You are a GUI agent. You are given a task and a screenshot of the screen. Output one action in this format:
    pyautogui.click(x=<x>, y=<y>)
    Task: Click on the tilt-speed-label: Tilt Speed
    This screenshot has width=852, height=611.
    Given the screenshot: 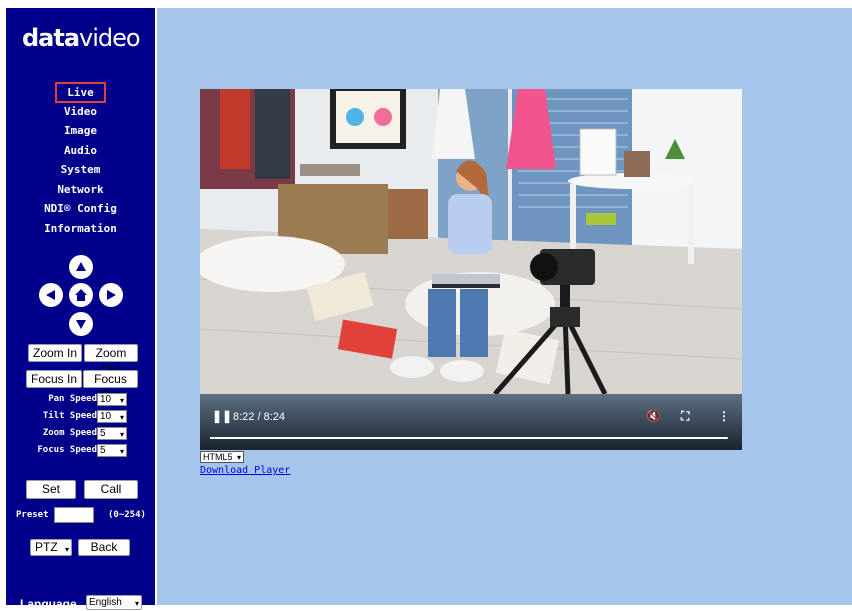 What is the action you would take?
    pyautogui.click(x=69, y=416)
    